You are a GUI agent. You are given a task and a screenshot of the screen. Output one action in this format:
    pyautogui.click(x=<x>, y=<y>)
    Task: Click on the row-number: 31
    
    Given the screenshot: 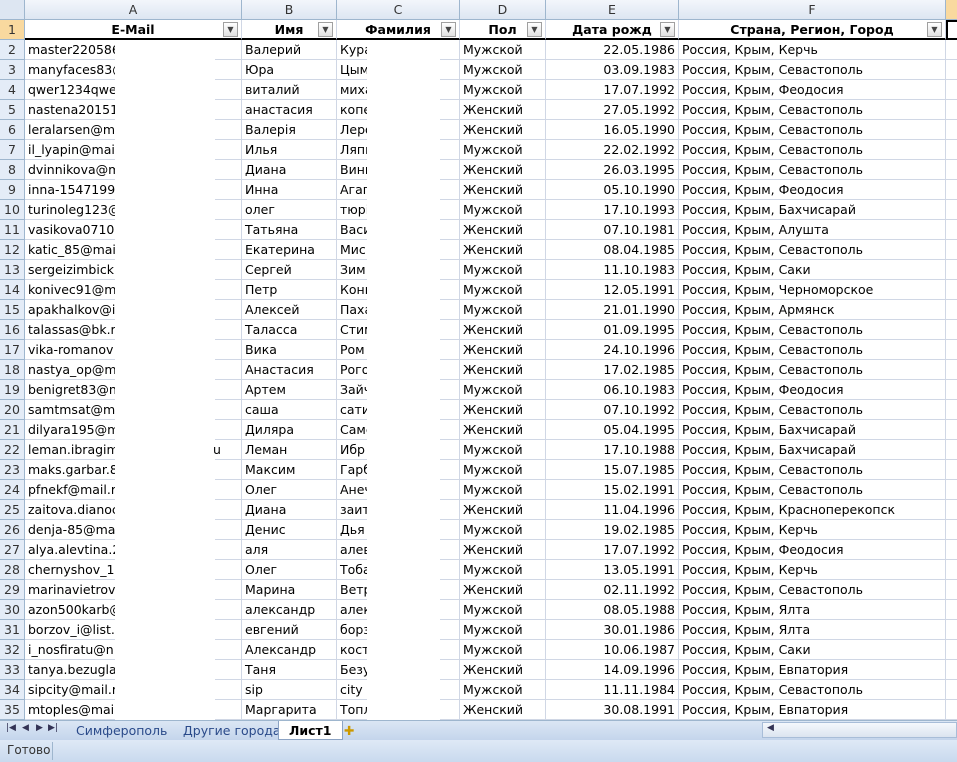 What is the action you would take?
    pyautogui.click(x=12, y=630)
    